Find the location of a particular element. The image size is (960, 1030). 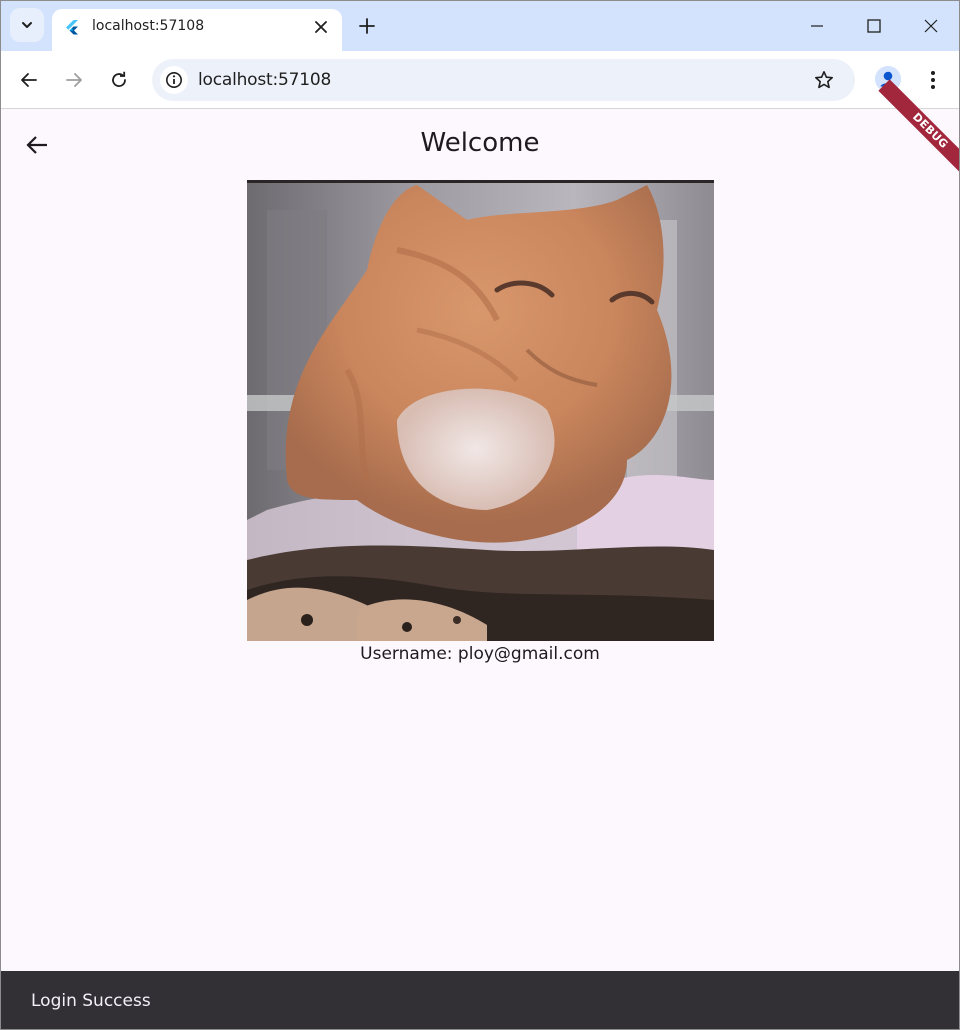

plus-icon is located at coordinates (367, 26).